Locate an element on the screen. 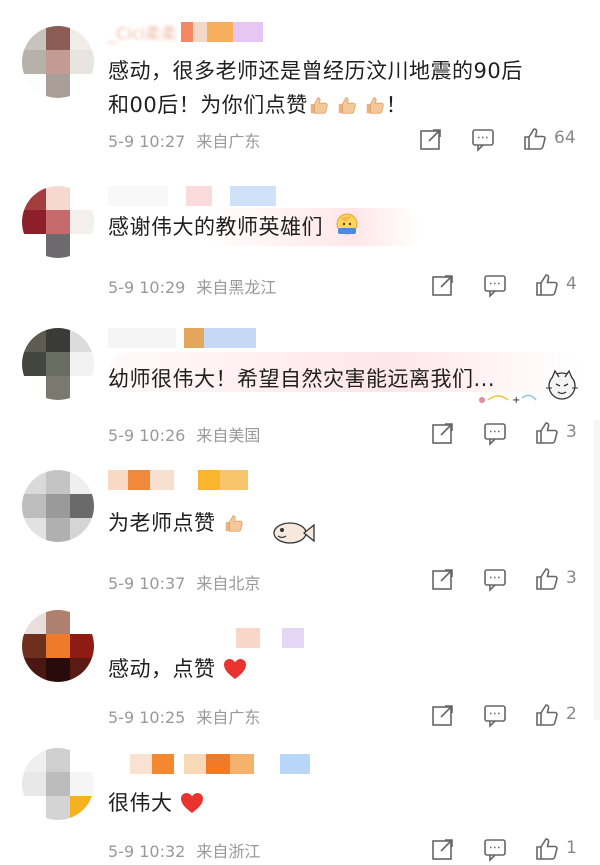  location: 来自浙江 is located at coordinates (228, 851).